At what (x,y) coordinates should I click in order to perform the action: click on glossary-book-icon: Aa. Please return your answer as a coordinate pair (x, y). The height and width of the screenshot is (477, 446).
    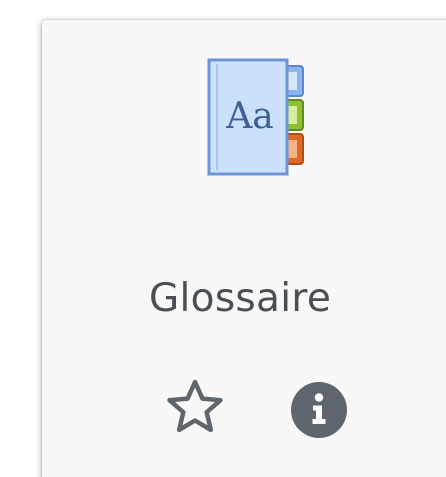
    Looking at the image, I should click on (257, 118).